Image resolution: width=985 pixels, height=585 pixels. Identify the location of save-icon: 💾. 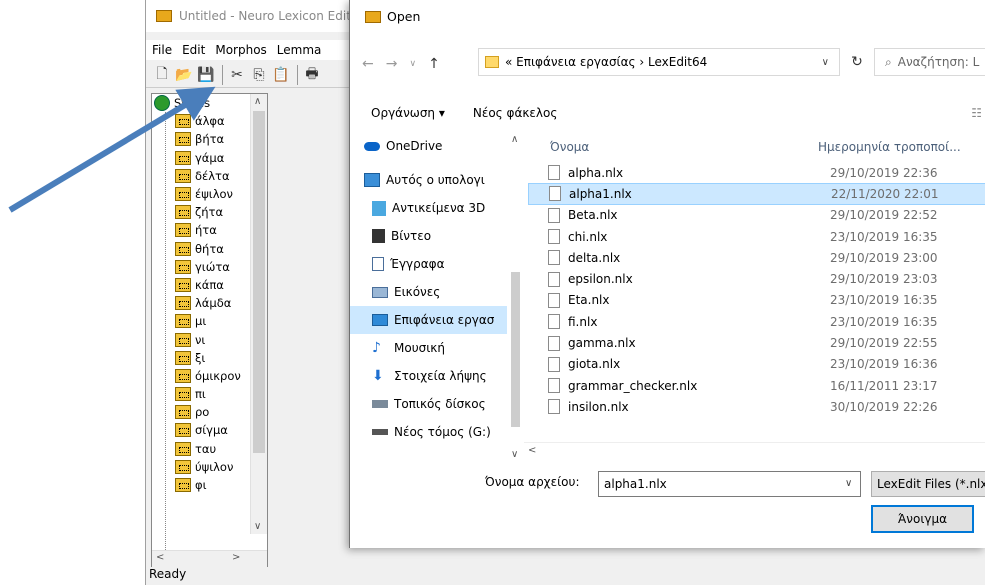
(206, 75).